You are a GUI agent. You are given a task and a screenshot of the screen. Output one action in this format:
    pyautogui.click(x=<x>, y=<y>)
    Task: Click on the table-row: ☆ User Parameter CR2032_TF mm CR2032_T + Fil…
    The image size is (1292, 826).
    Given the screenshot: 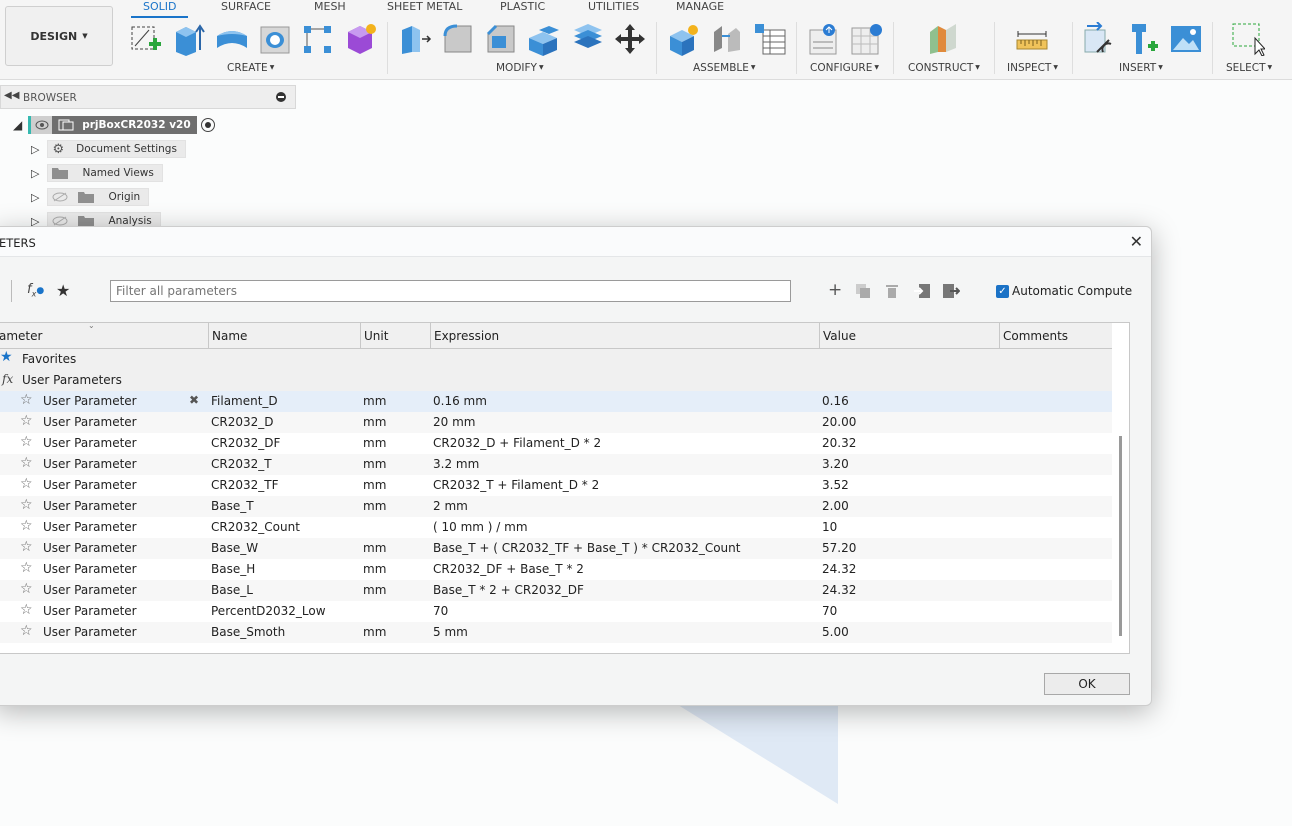 What is the action you would take?
    pyautogui.click(x=556, y=485)
    